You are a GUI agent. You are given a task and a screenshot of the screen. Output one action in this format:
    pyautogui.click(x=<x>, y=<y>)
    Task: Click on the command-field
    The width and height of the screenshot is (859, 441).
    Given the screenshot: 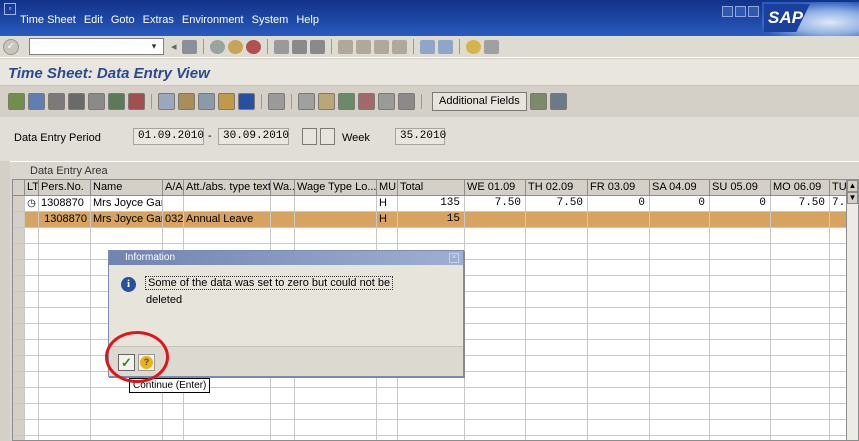 What is the action you would take?
    pyautogui.click(x=96, y=46)
    